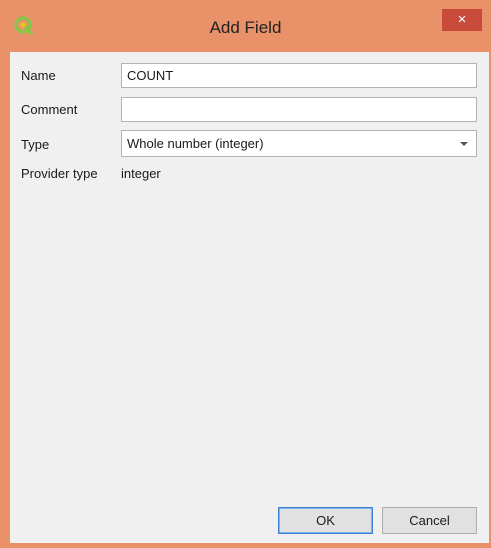  Describe the element at coordinates (464, 144) in the screenshot. I see `chevron-down-icon` at that location.